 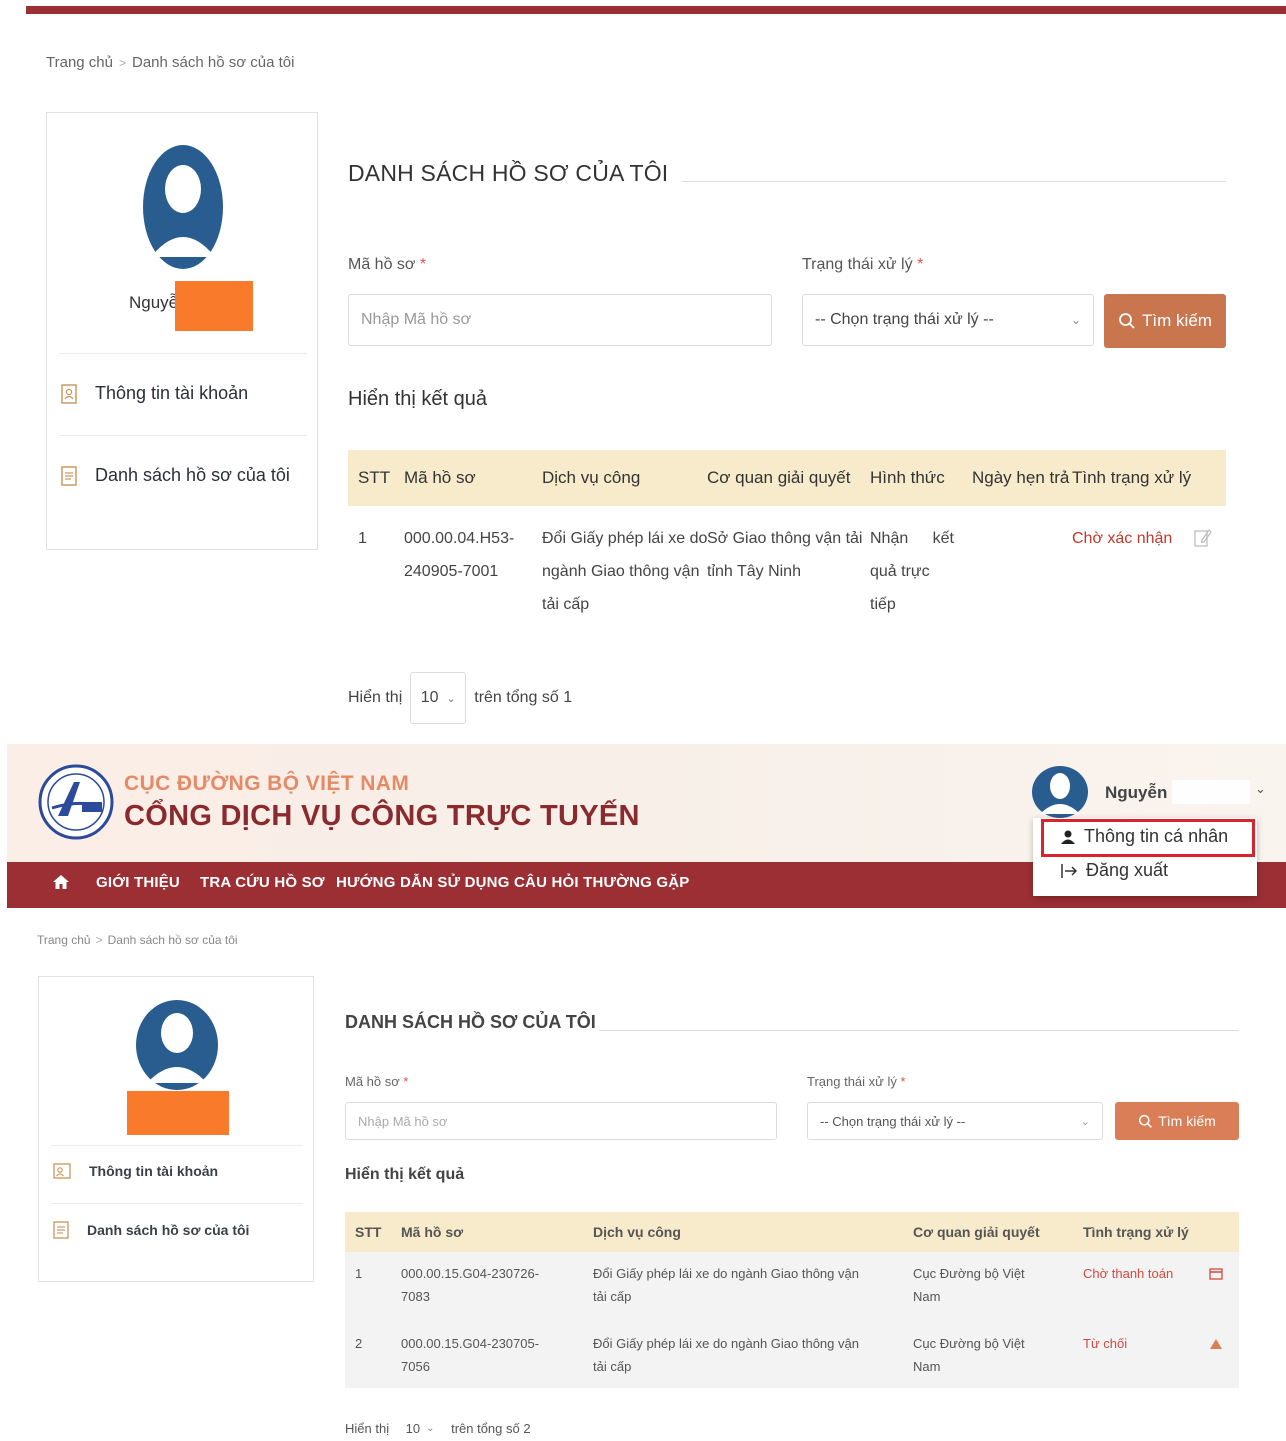 I want to click on cell-code: 000.00.15.G04-230726- 7083, so click(x=470, y=1285).